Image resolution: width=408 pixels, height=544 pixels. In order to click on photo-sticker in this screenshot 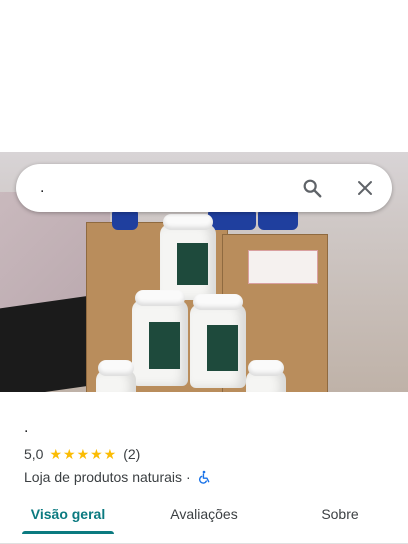, I will do `click(283, 267)`.